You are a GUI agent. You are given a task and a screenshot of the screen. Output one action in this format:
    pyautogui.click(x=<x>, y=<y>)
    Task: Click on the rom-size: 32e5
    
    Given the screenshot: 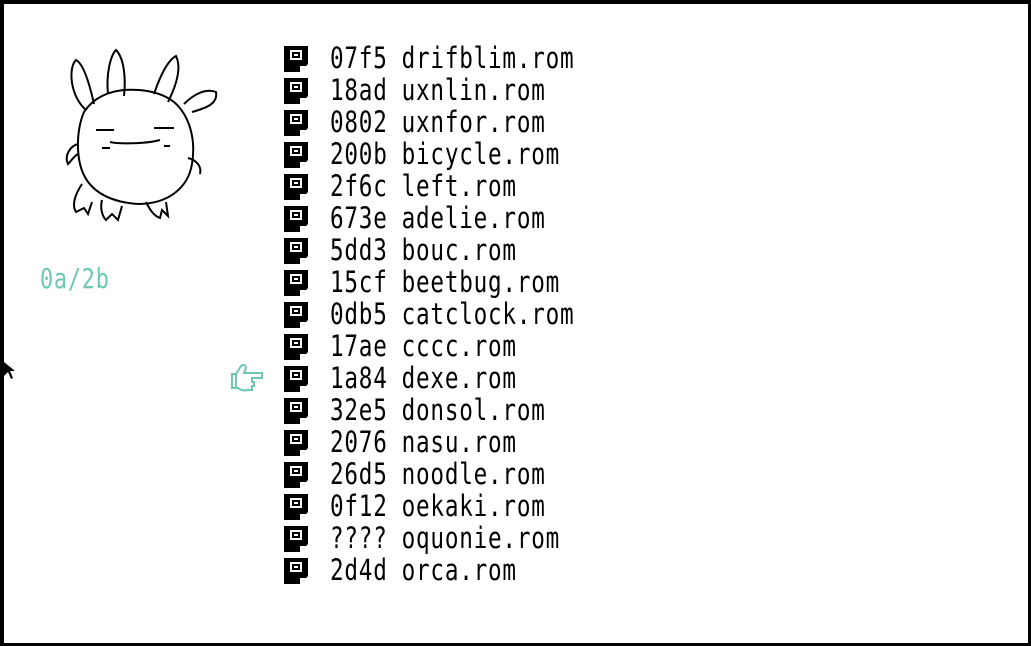 What is the action you would take?
    pyautogui.click(x=359, y=410)
    